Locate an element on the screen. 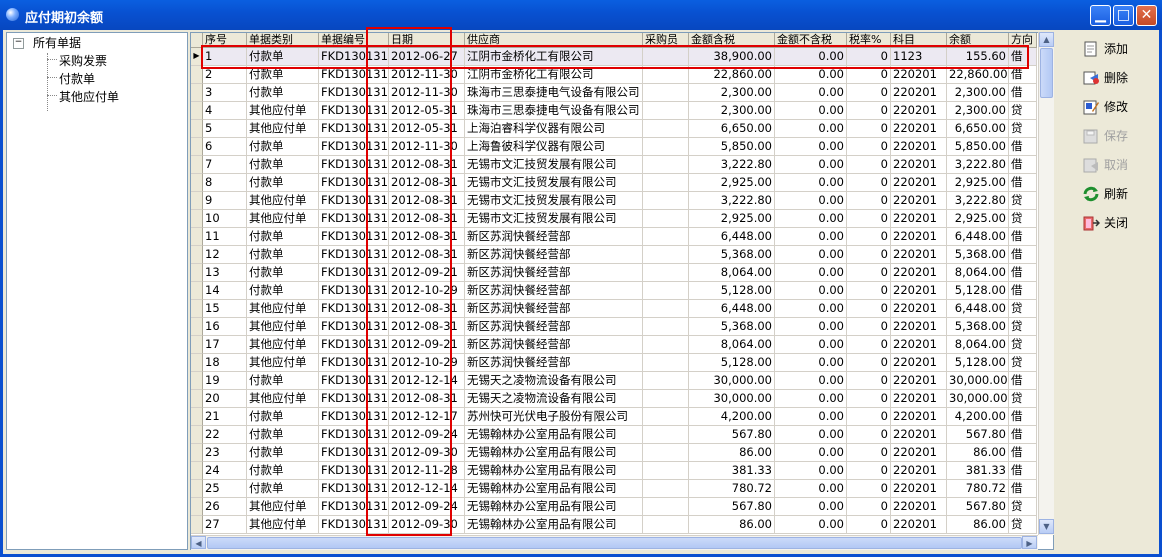 Image resolution: width=1162 pixels, height=557 pixels. table-cell: 2012-09-30 is located at coordinates (427, 453).